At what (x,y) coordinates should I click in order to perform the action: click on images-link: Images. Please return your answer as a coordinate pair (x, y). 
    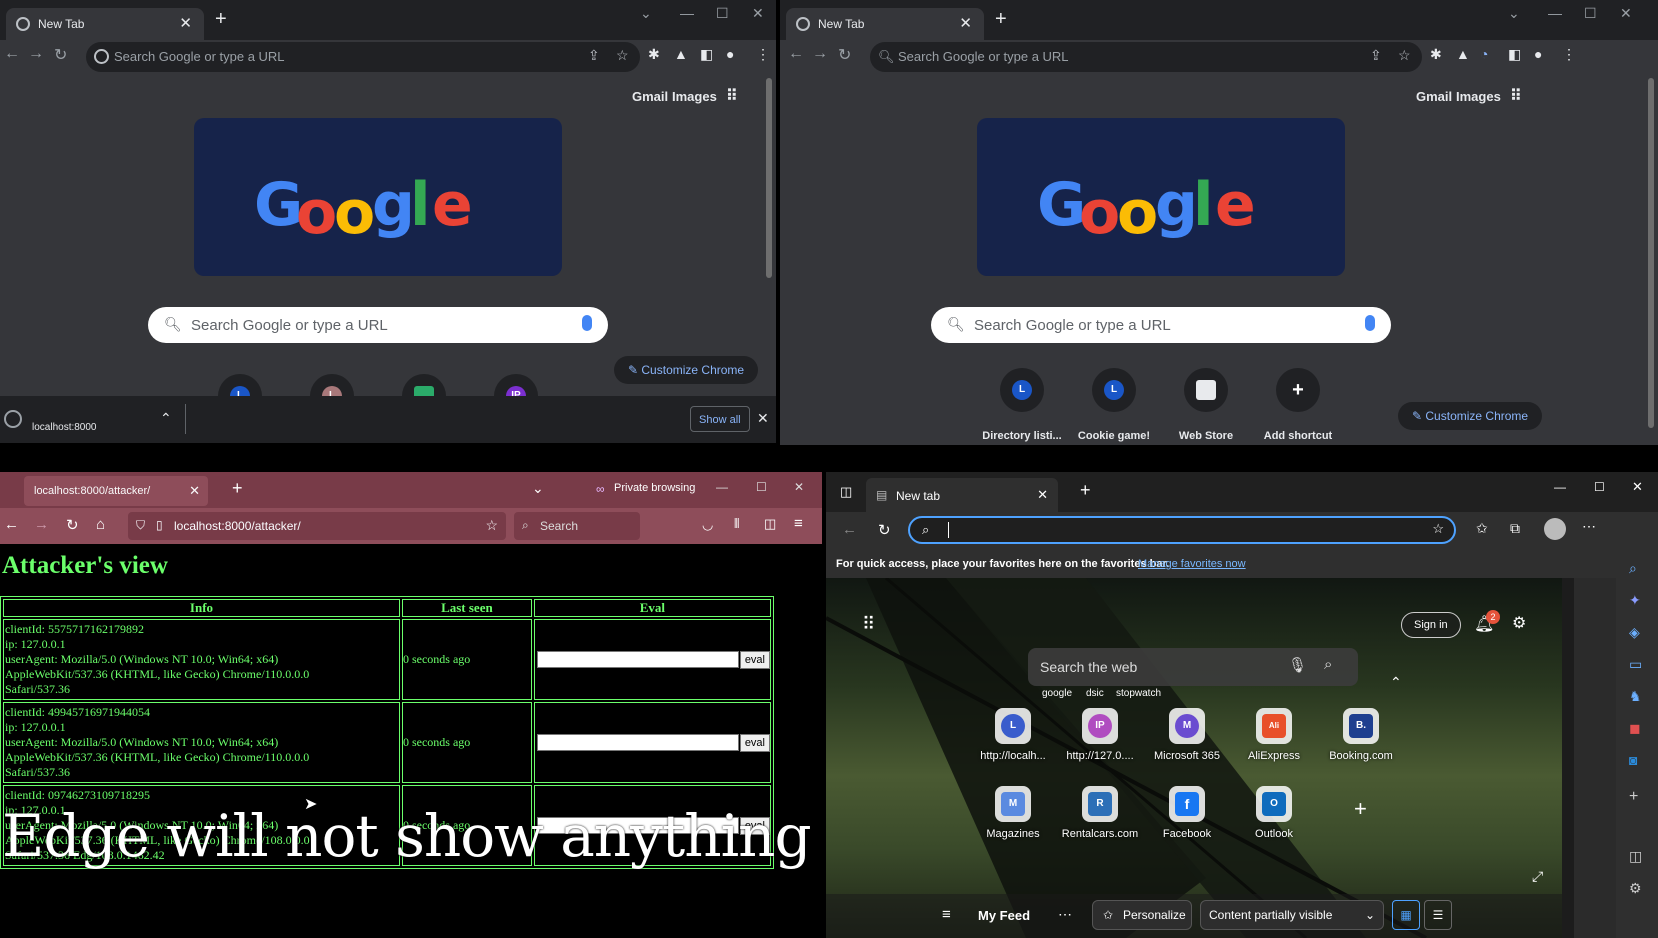
    Looking at the image, I should click on (694, 96).